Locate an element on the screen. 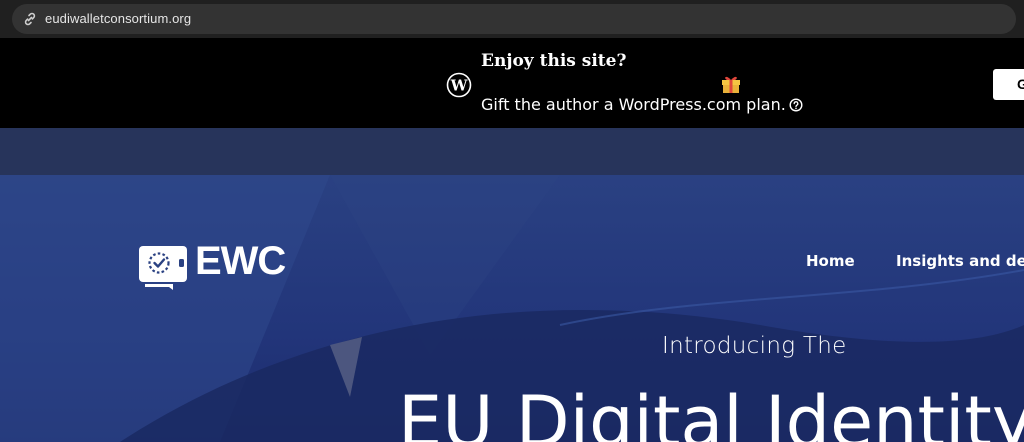 Image resolution: width=1024 pixels, height=442 pixels. header-band is located at coordinates (512, 151).